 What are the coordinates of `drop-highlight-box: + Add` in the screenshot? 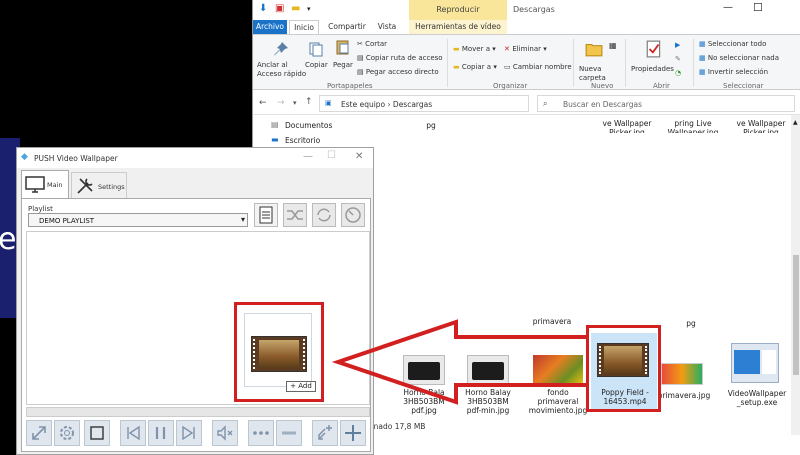 It's located at (279, 352).